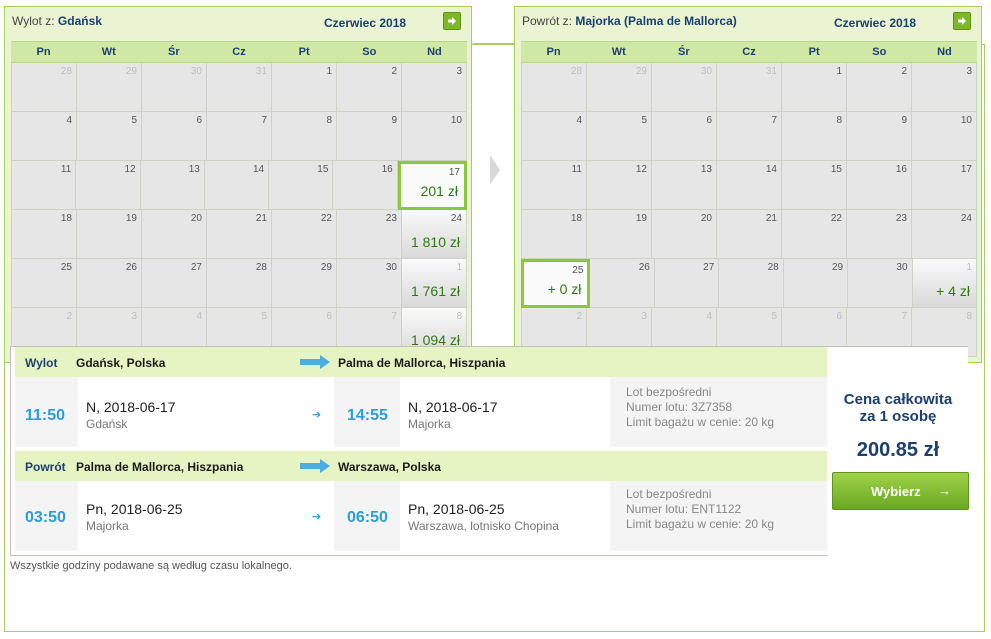 Image resolution: width=991 pixels, height=639 pixels. I want to click on segment-from: Gdańsk, Polska, so click(121, 363).